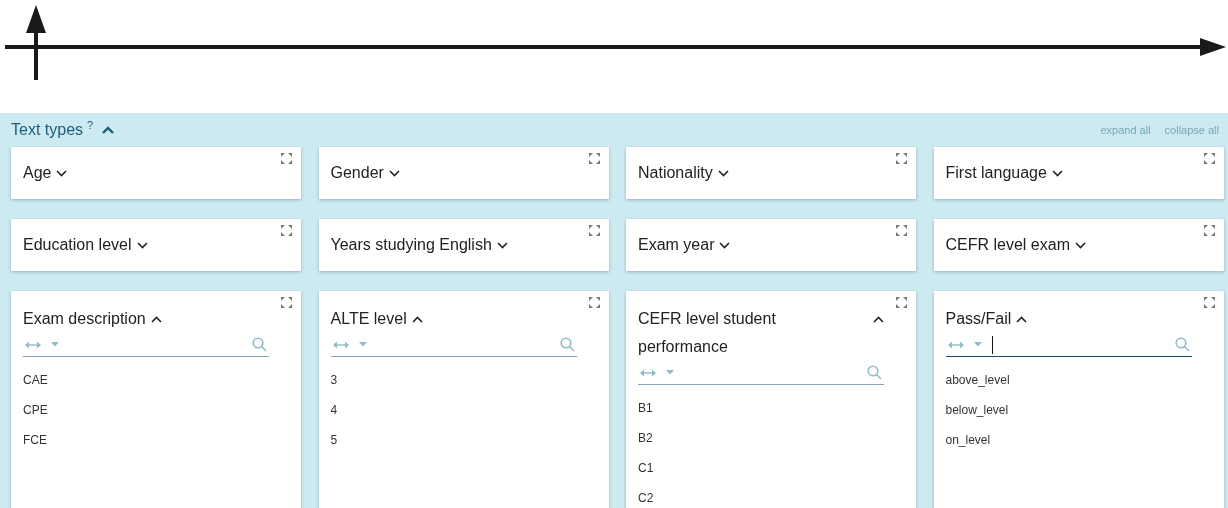 The width and height of the screenshot is (1228, 508). I want to click on value-item: on_level, so click(1078, 440).